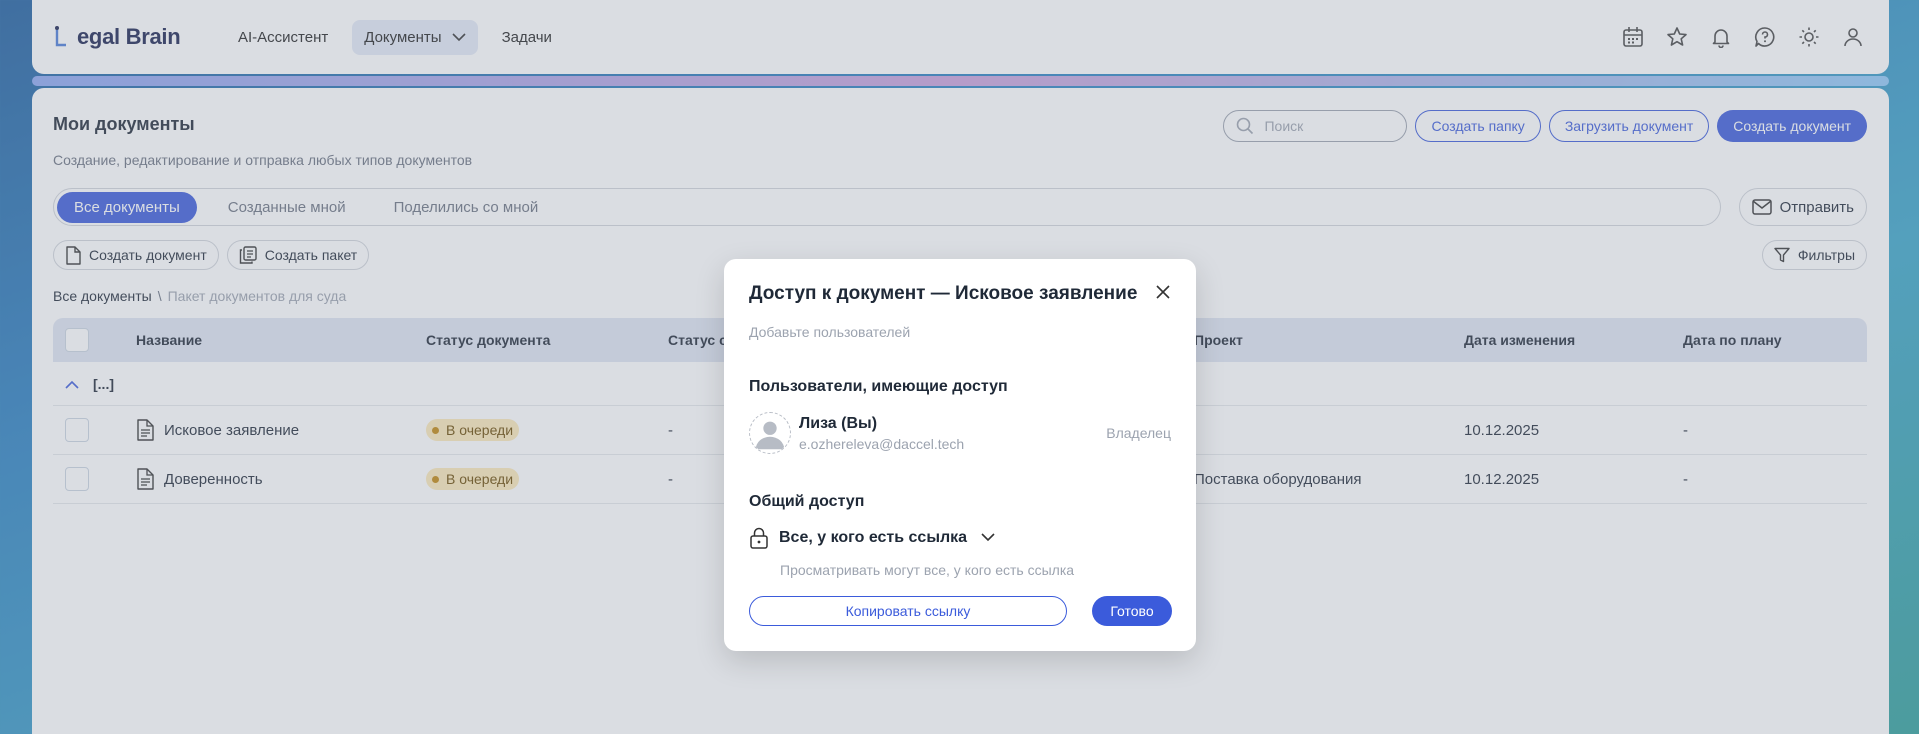 The image size is (1919, 734). What do you see at coordinates (759, 538) in the screenshot?
I see `lock-icon` at bounding box center [759, 538].